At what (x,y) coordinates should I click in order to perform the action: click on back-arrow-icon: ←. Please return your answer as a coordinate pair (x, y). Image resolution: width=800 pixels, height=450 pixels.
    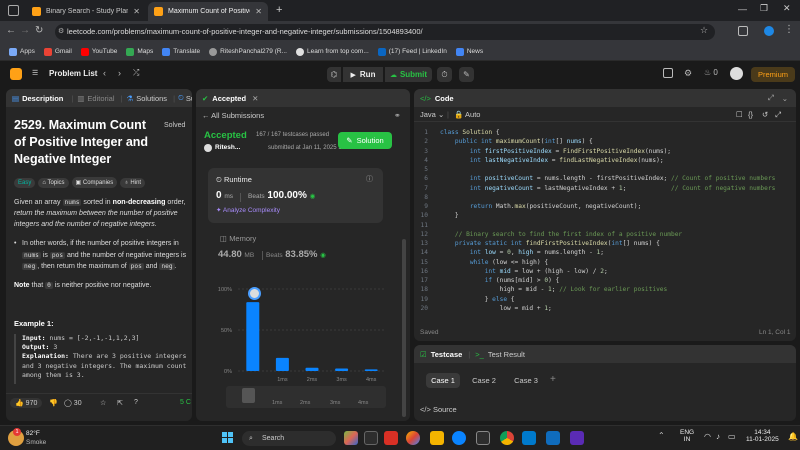
    Looking at the image, I should click on (11, 30).